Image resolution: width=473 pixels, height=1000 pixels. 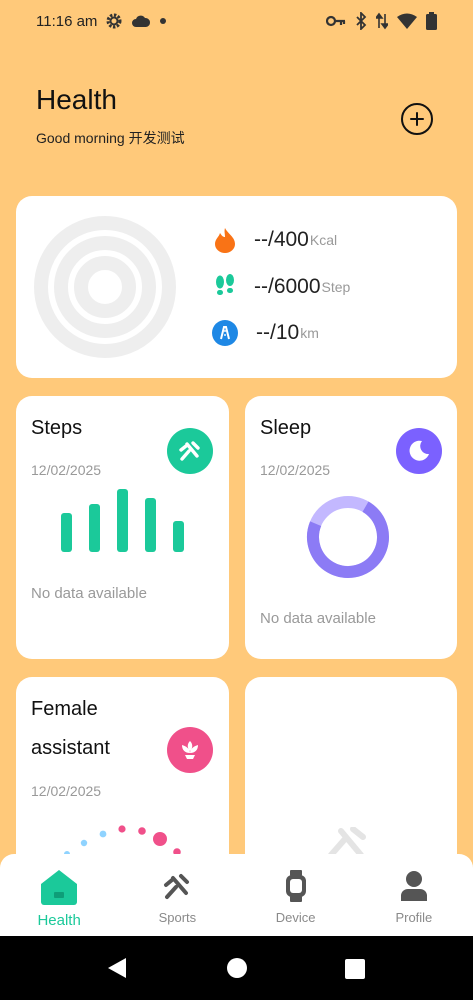 What do you see at coordinates (225, 333) in the screenshot?
I see `road-icon` at bounding box center [225, 333].